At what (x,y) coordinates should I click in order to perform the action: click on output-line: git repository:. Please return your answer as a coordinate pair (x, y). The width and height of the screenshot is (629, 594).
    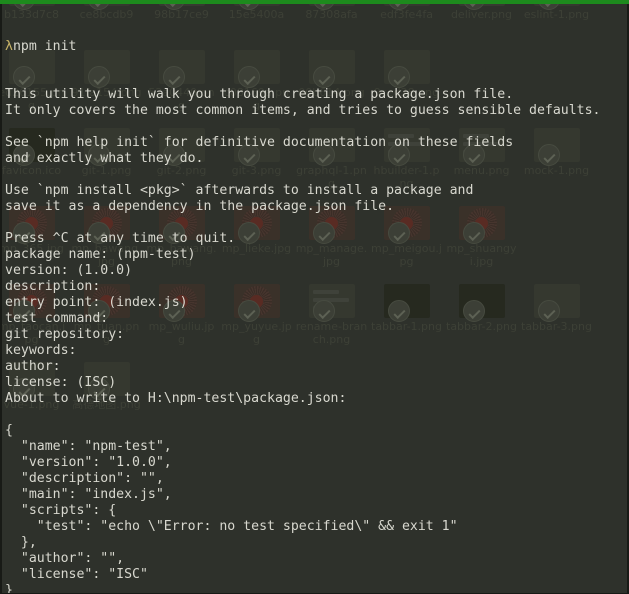
    Looking at the image, I should click on (65, 334).